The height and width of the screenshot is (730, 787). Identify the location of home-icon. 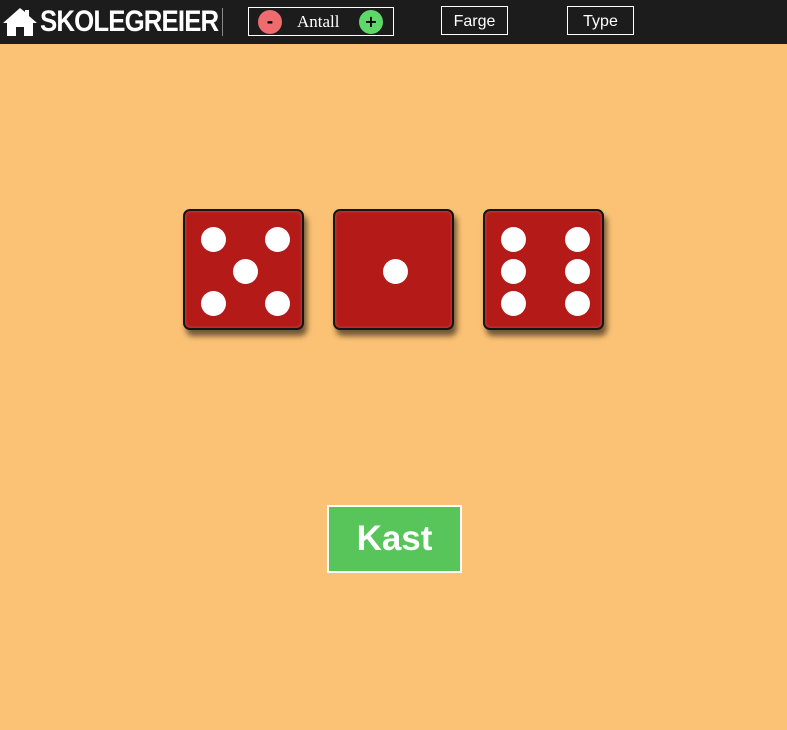
(20, 22).